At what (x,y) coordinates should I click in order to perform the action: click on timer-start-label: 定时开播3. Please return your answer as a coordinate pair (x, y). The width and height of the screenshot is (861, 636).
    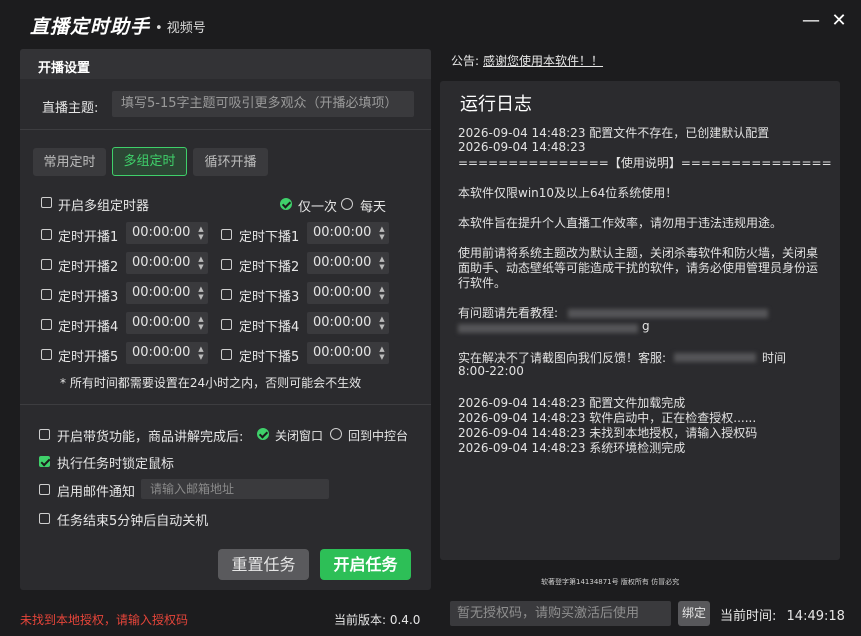
    Looking at the image, I should click on (88, 297).